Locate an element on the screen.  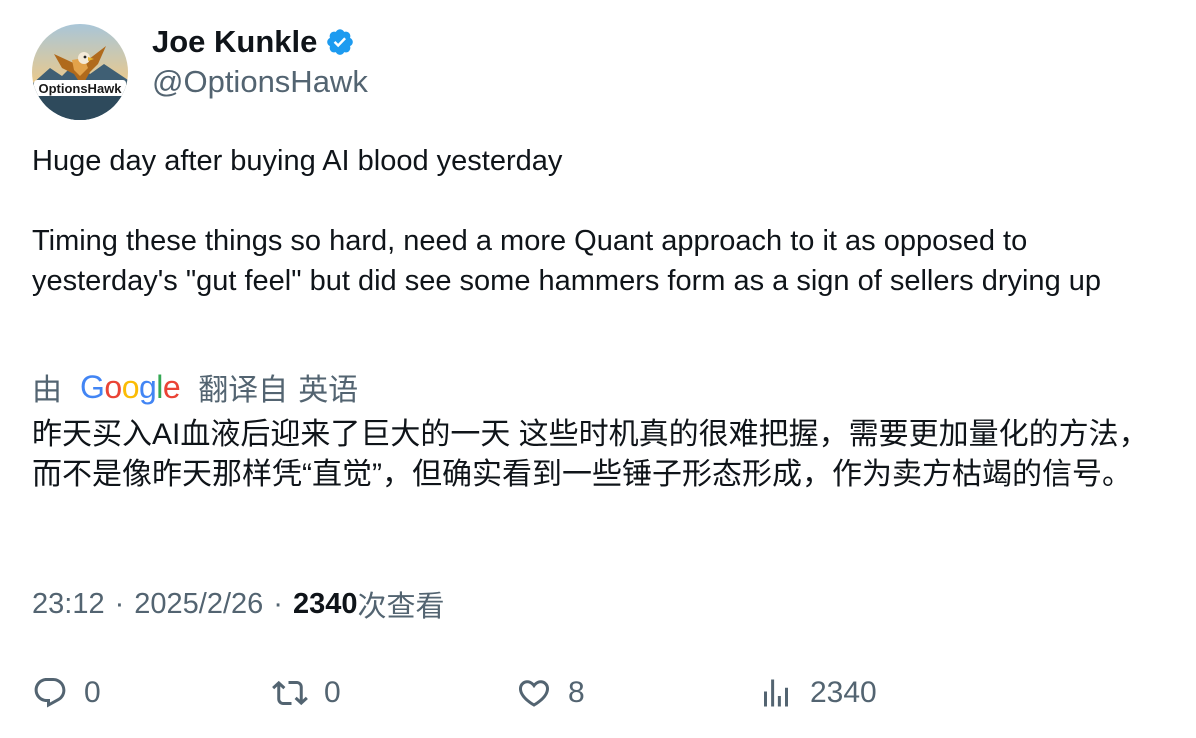
heart-icon is located at coordinates (534, 693).